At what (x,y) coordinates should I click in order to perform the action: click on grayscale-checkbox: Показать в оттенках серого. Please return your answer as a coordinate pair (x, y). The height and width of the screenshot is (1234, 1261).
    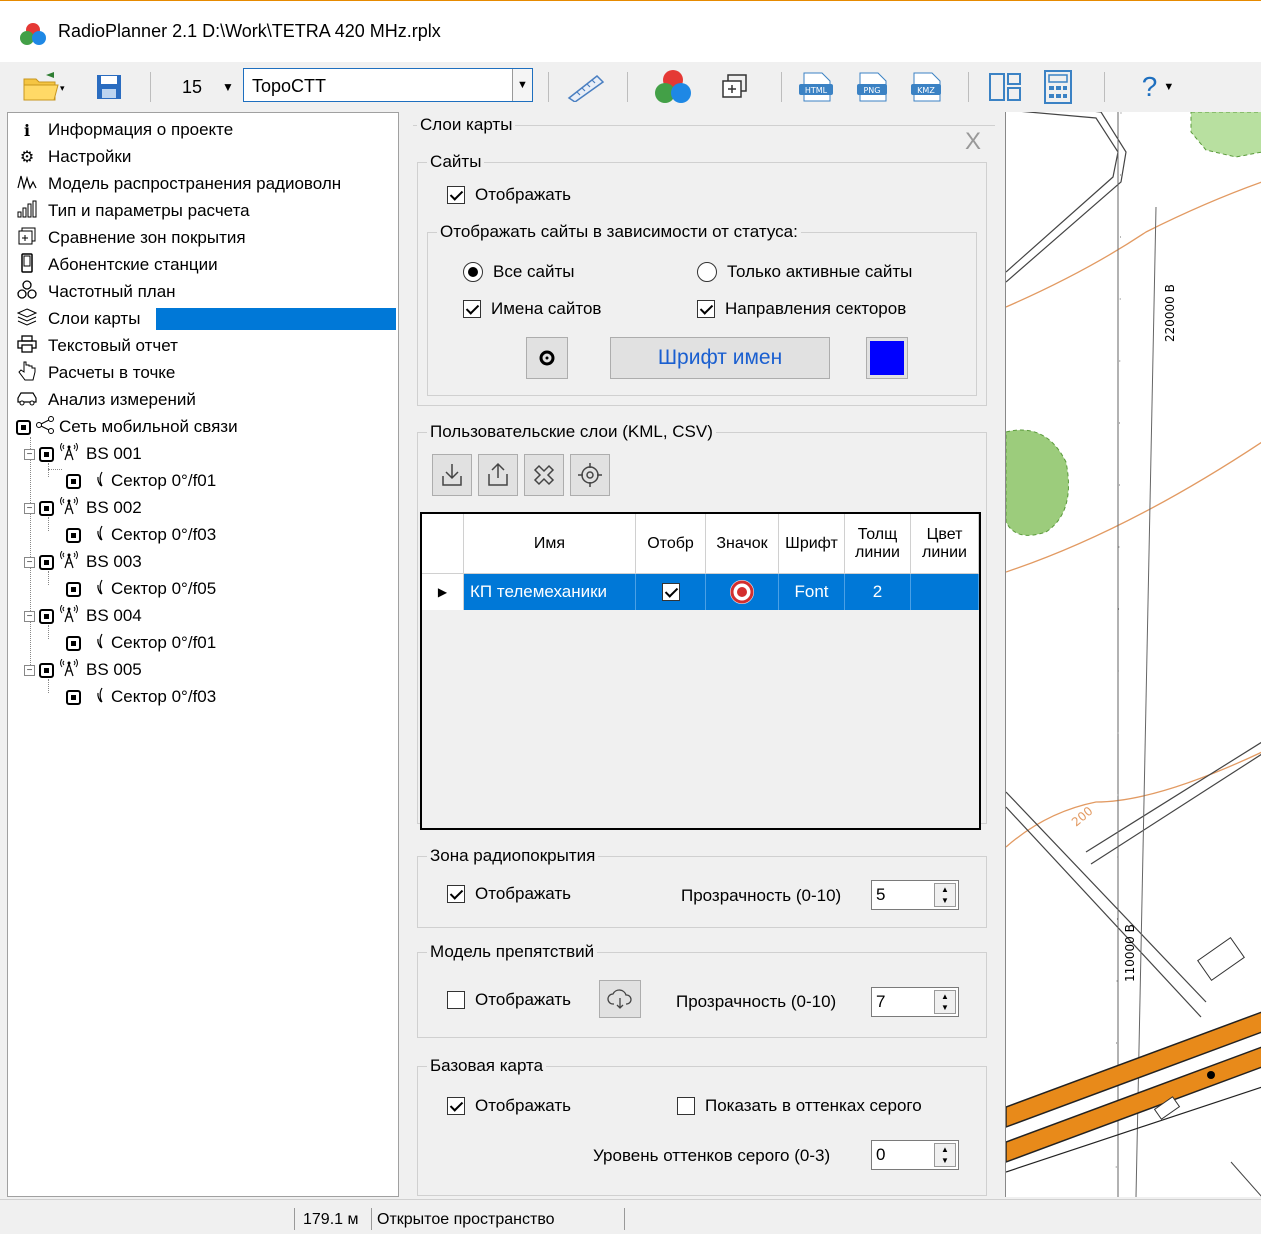
    Looking at the image, I should click on (799, 1106).